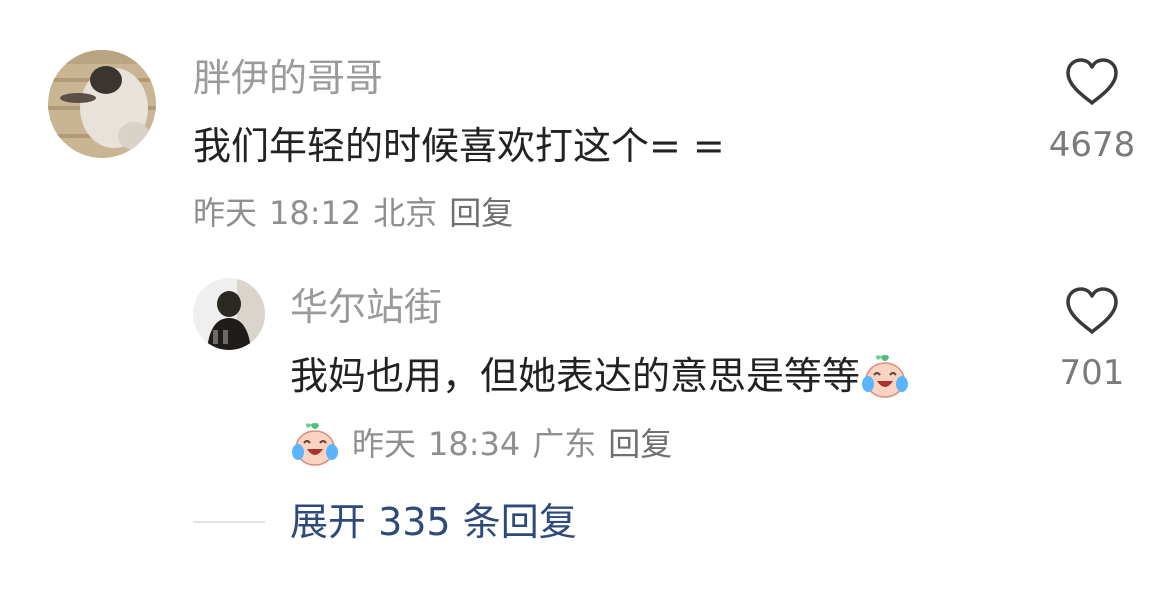 This screenshot has width=1170, height=597. I want to click on reply-meta: 昨天 18:34 广东 回复, so click(481, 444).